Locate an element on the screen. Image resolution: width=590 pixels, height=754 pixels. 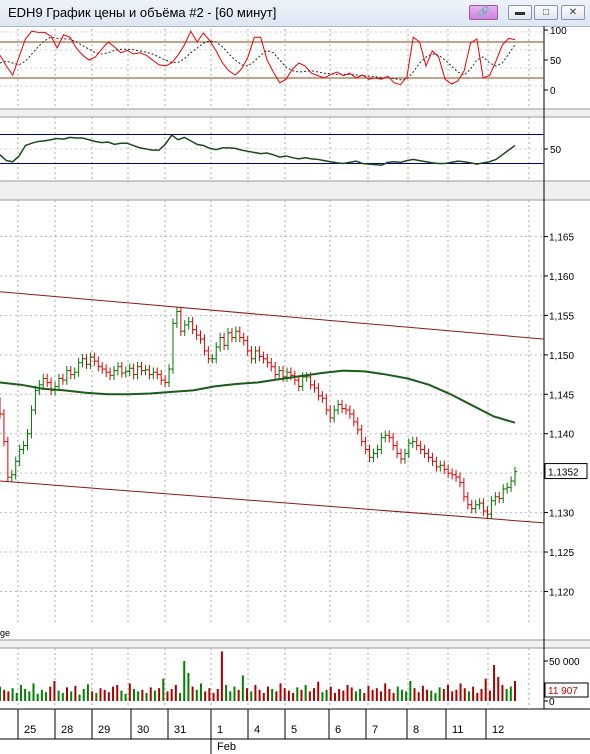
price-tick-label: 1,150 is located at coordinates (561, 356).